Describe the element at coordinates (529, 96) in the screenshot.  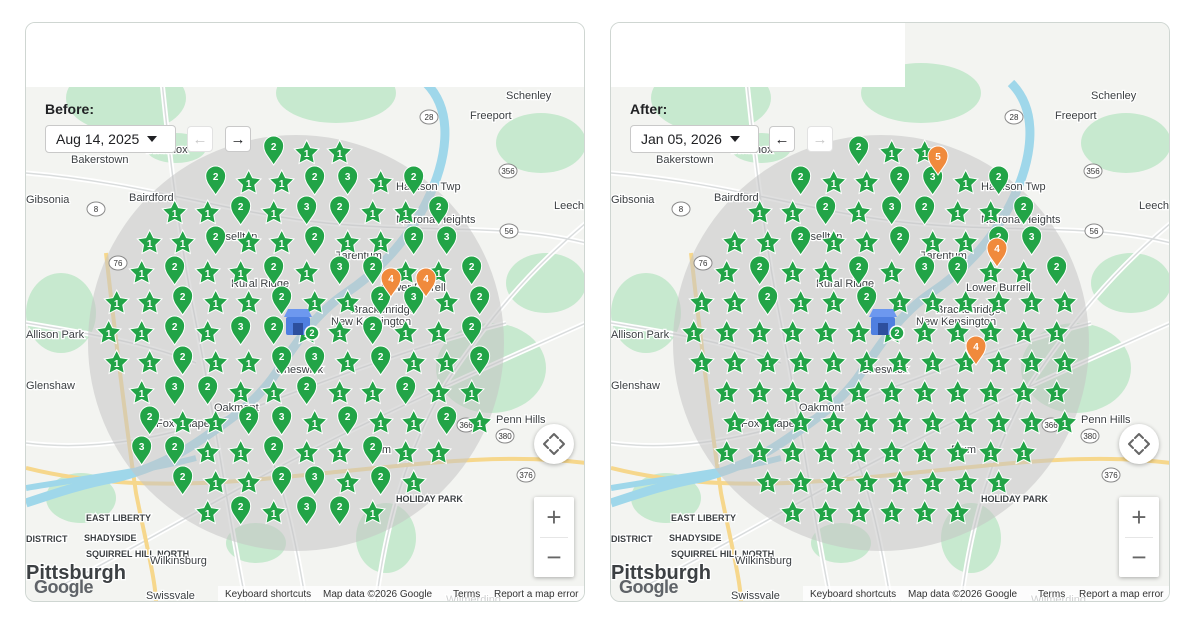
I see `place-label: Schenley` at that location.